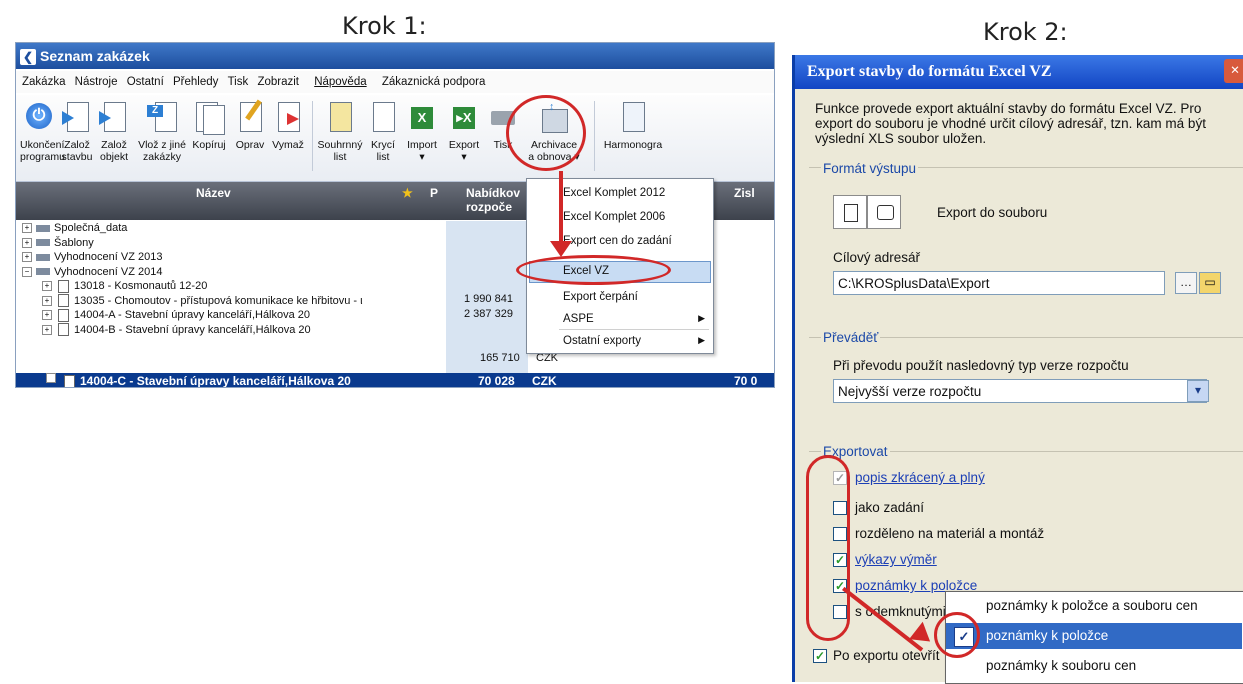 This screenshot has height=684, width=1243. What do you see at coordinates (340, 131) in the screenshot?
I see `summary-sheet-button: Souhrnný list` at bounding box center [340, 131].